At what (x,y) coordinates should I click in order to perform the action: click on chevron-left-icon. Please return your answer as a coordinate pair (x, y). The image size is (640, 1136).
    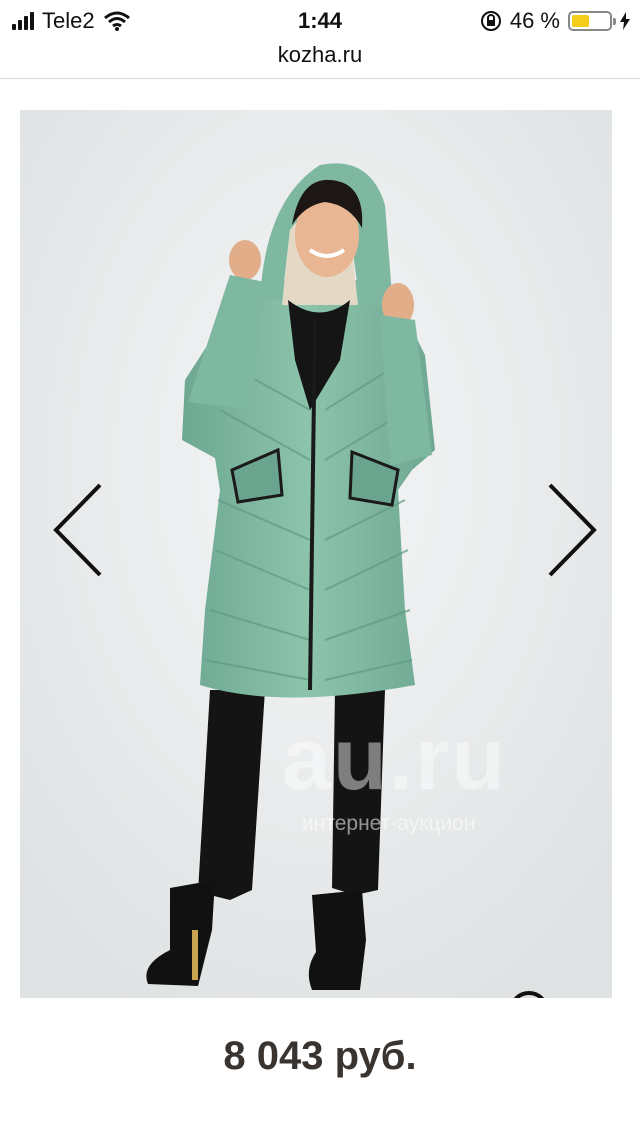
    Looking at the image, I should click on (80, 530).